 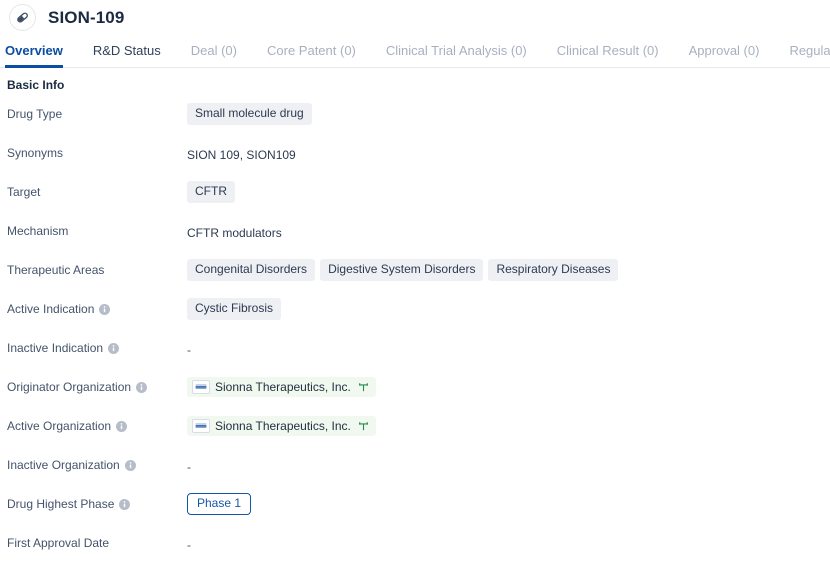 I want to click on field-row-synonyms: Synonyms SION 109, SION109, so click(x=418, y=160).